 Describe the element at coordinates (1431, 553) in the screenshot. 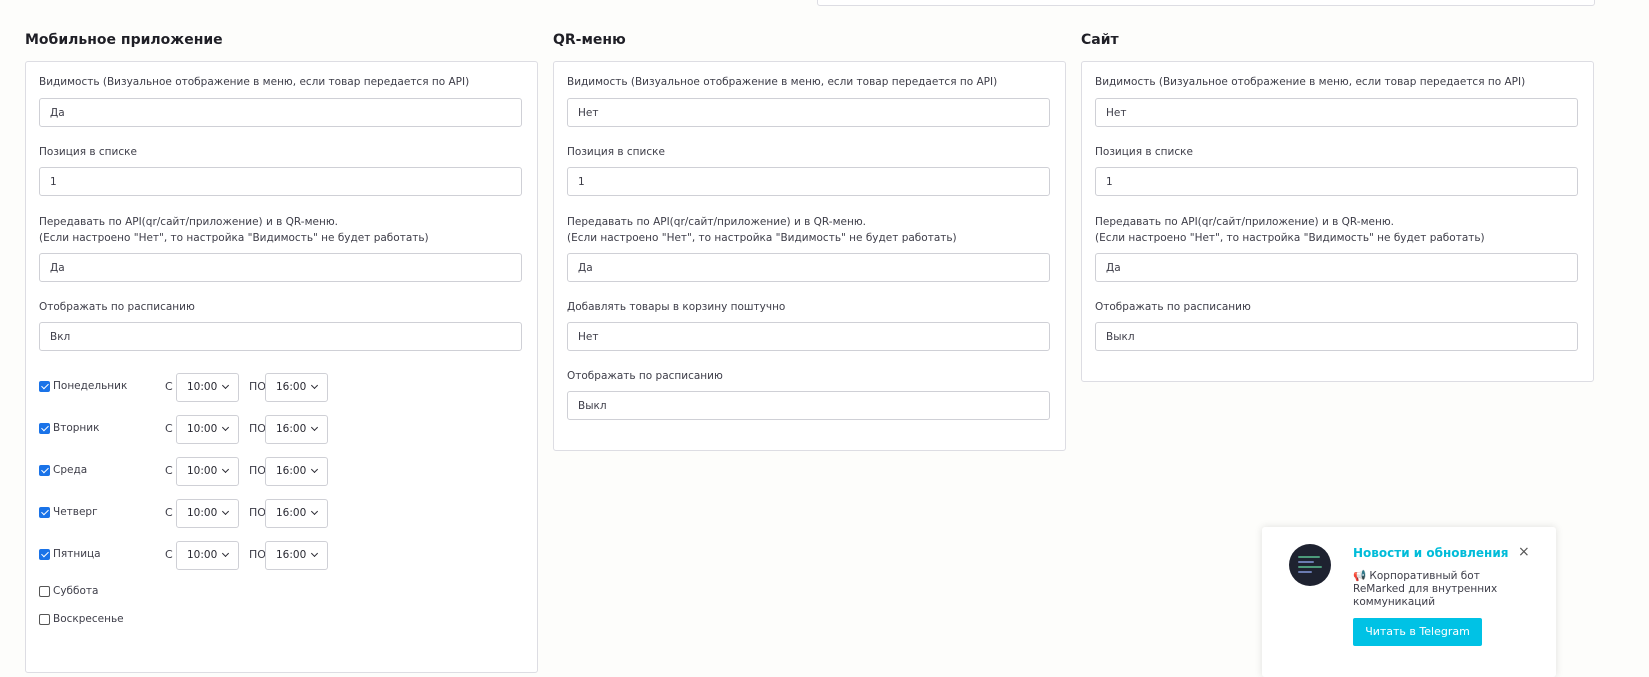

I see `popup-title: Новости и обновления` at that location.